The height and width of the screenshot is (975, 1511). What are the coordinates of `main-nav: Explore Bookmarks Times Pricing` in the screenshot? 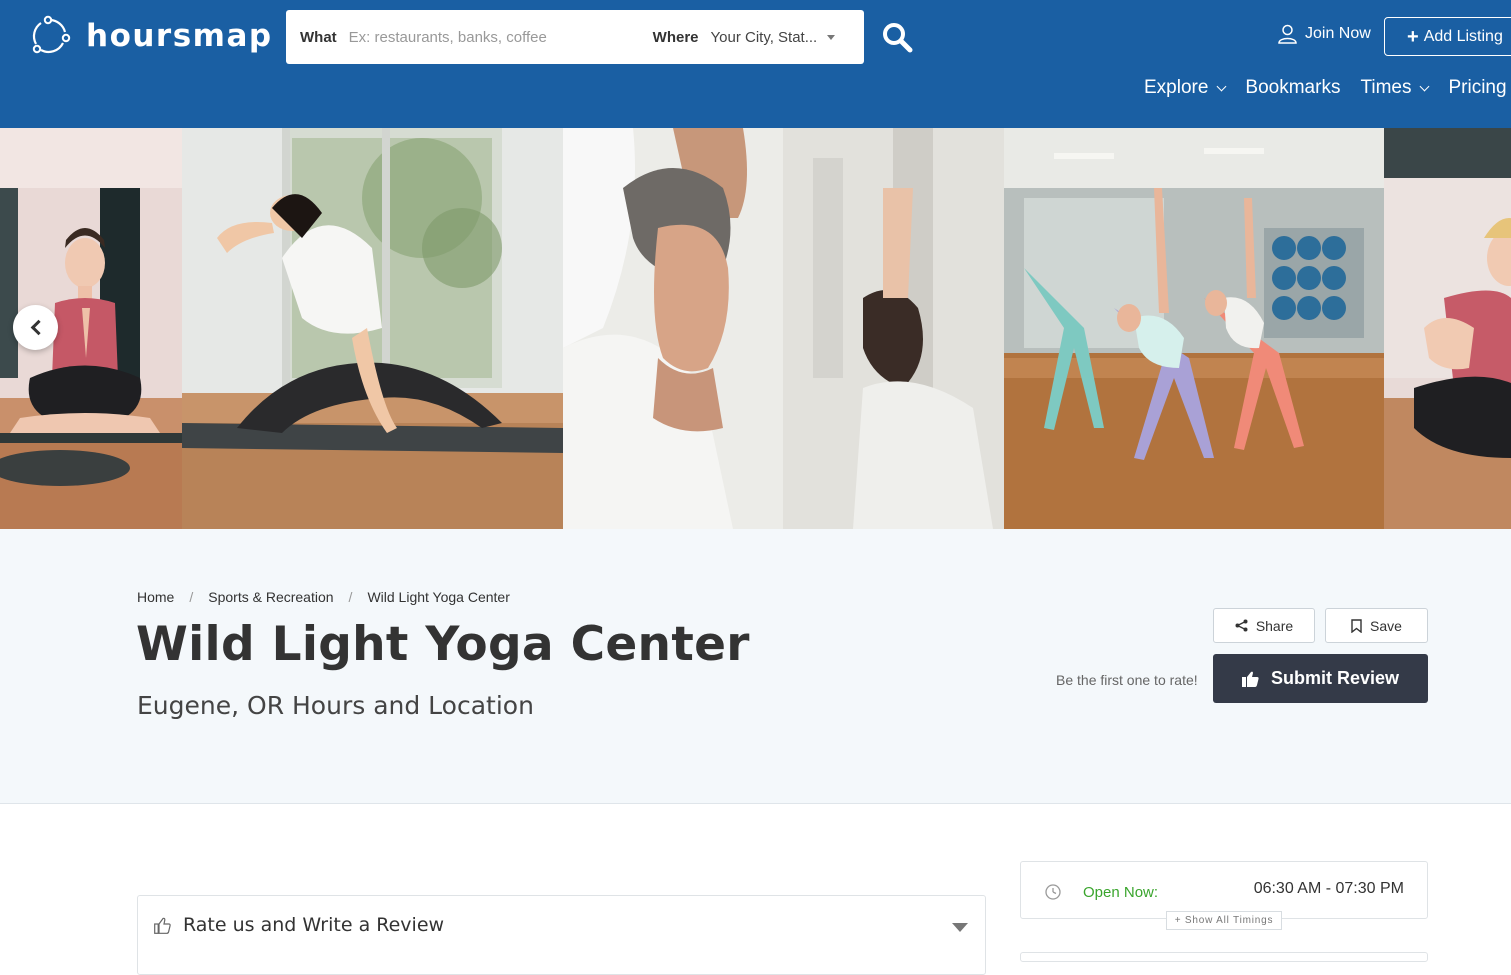 It's located at (1327, 88).